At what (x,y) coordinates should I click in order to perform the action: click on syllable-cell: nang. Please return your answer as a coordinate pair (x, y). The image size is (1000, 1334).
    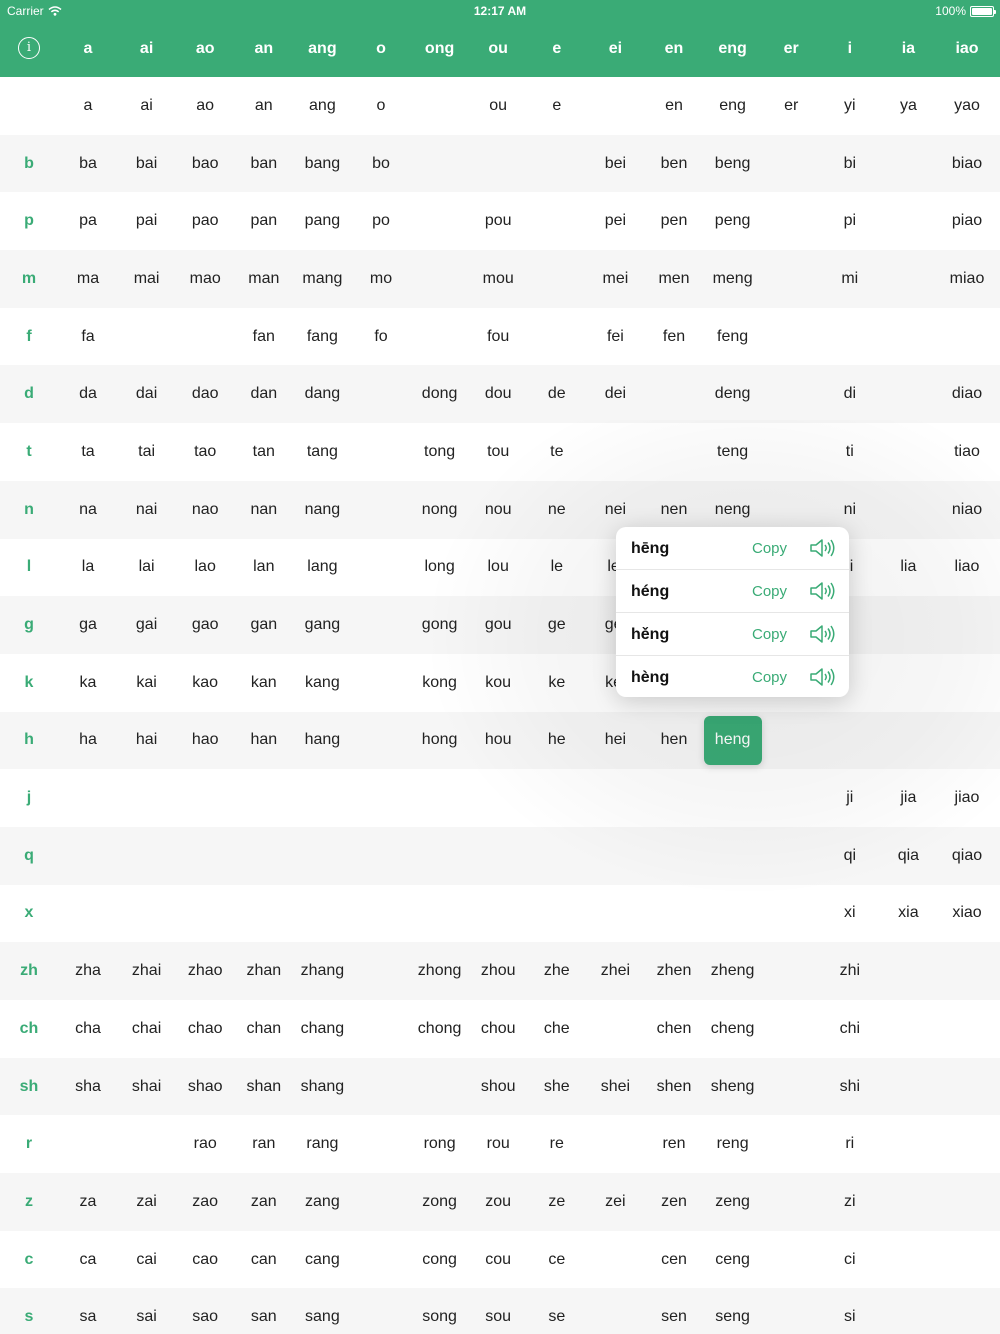
    Looking at the image, I should click on (322, 510).